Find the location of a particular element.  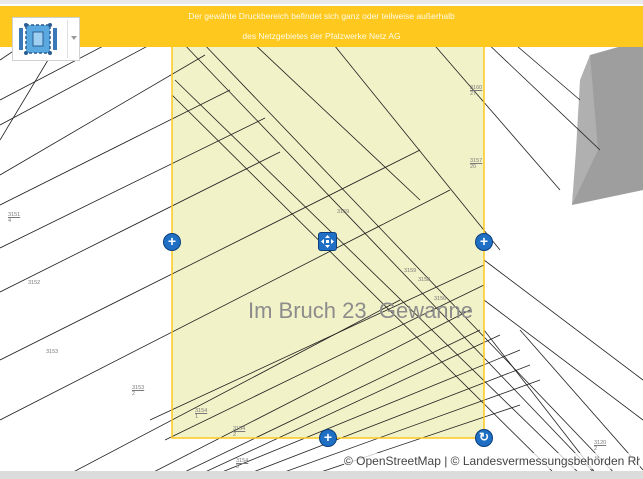

caret-down-icon is located at coordinates (74, 38).